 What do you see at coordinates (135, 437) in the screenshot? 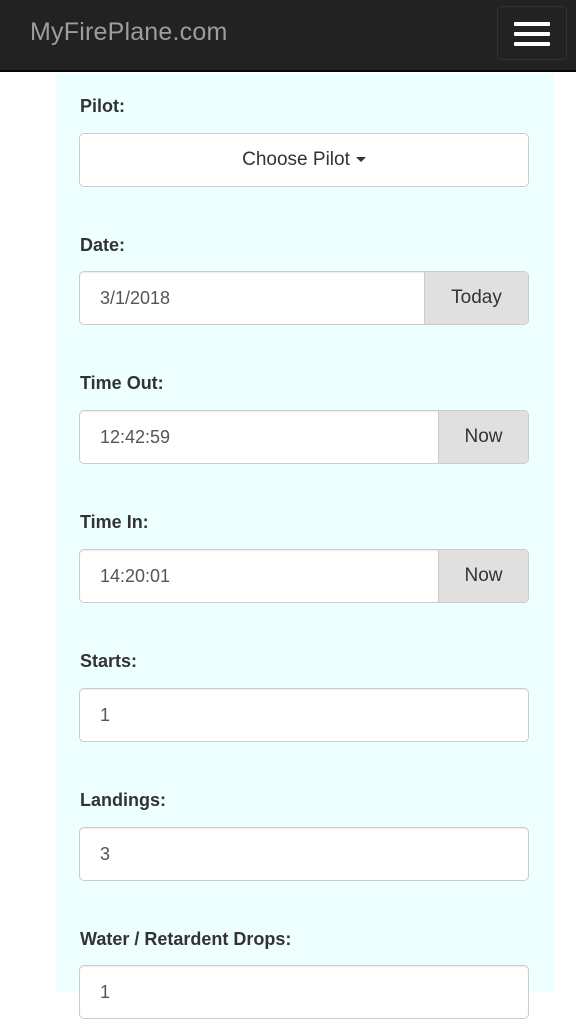
I see `time-out-input: 12:42:59` at bounding box center [135, 437].